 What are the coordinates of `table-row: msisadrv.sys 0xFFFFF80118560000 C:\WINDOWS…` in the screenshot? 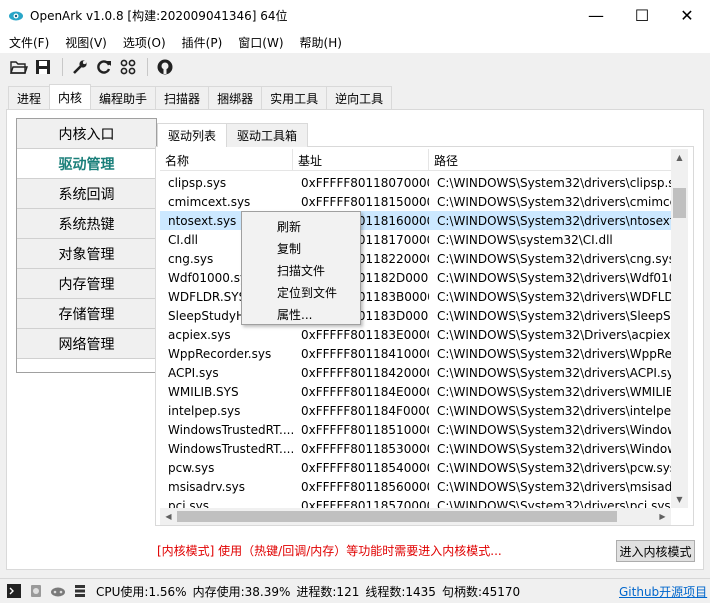 It's located at (415, 486).